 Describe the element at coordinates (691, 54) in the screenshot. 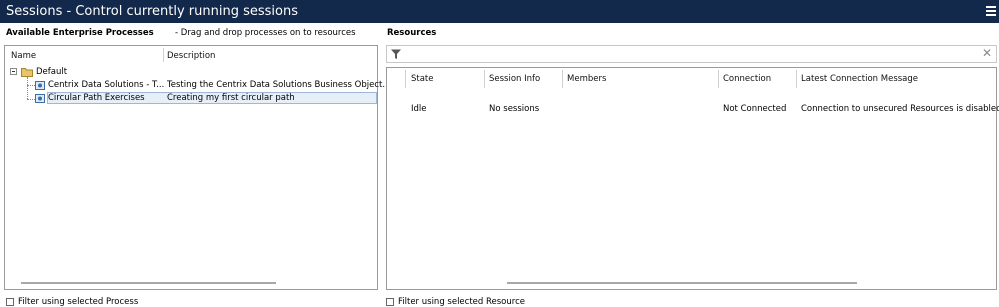

I see `resource-filter-bar: ✕` at that location.